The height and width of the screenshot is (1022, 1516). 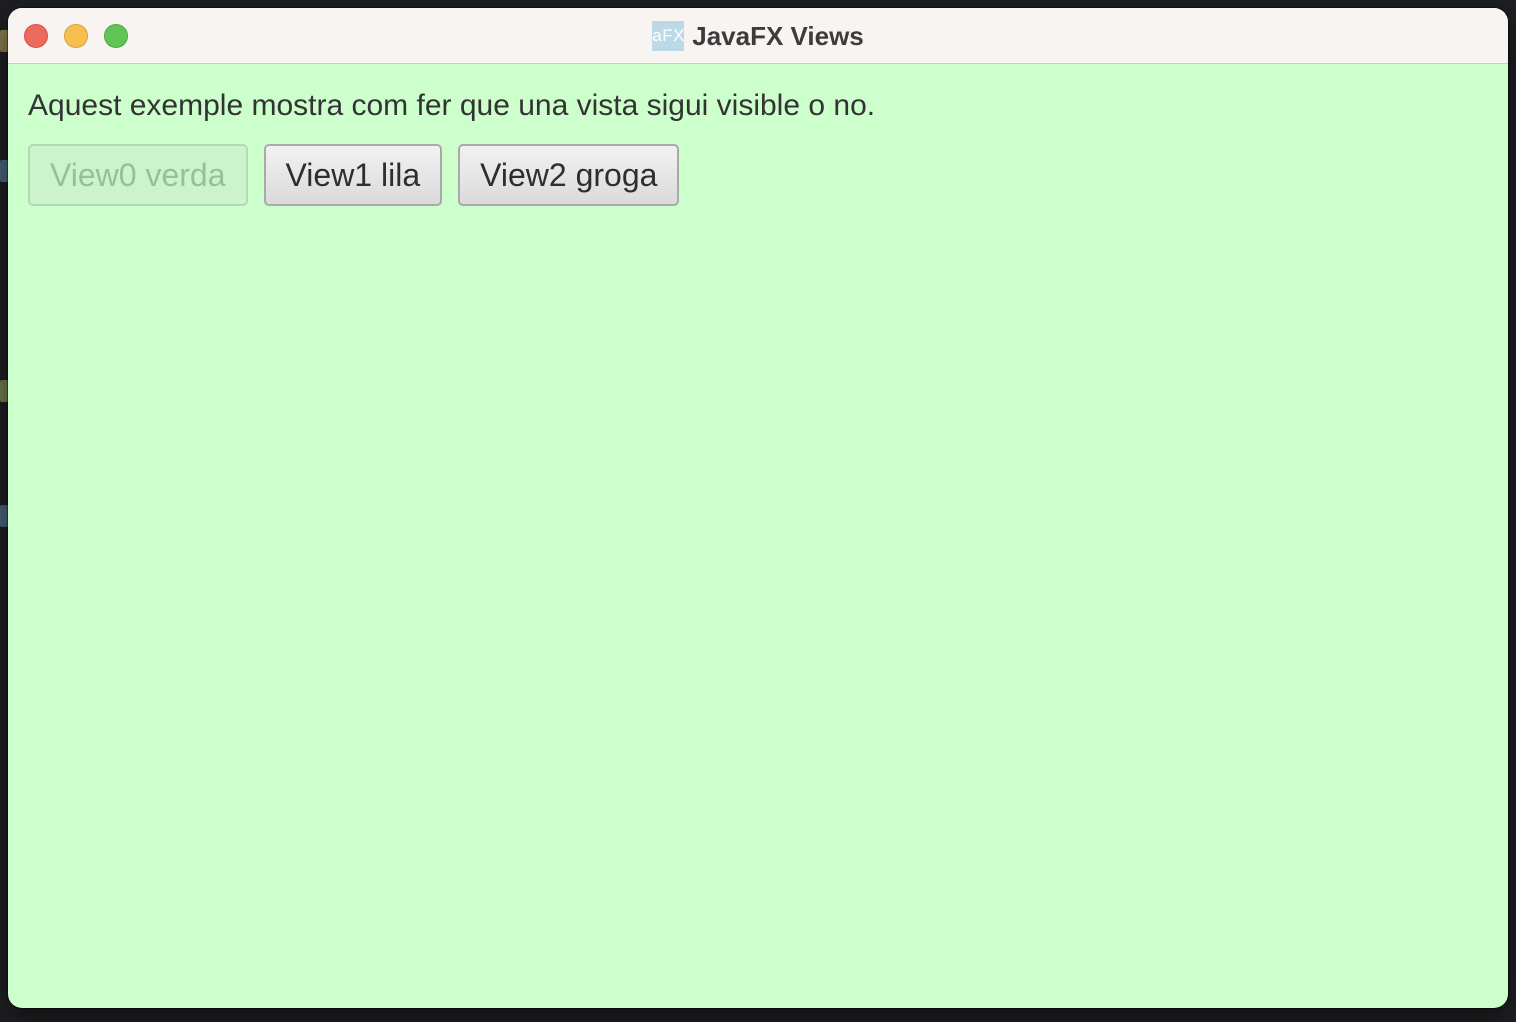 What do you see at coordinates (668, 36) in the screenshot?
I see `java-app-icon: aFX` at bounding box center [668, 36].